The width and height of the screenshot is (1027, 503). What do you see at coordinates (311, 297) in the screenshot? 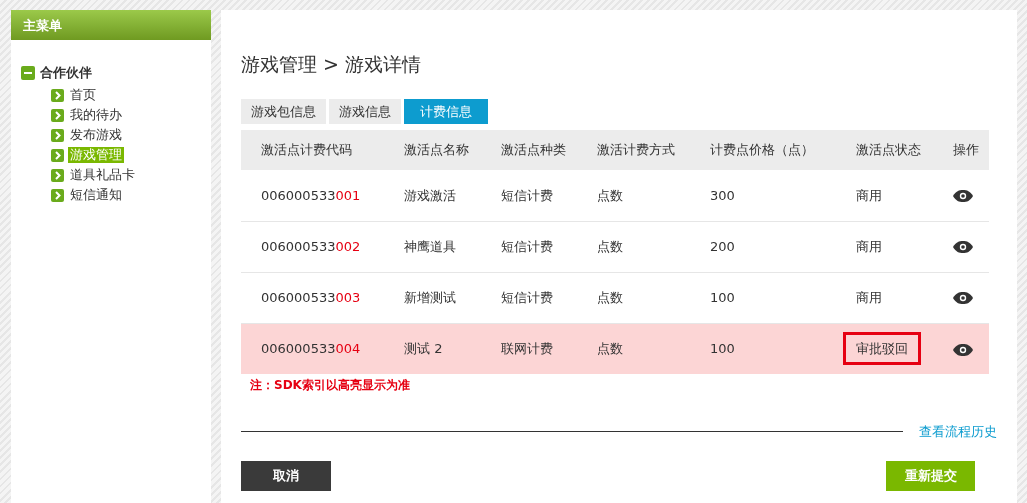
I see `table-cell: 006000533003` at bounding box center [311, 297].